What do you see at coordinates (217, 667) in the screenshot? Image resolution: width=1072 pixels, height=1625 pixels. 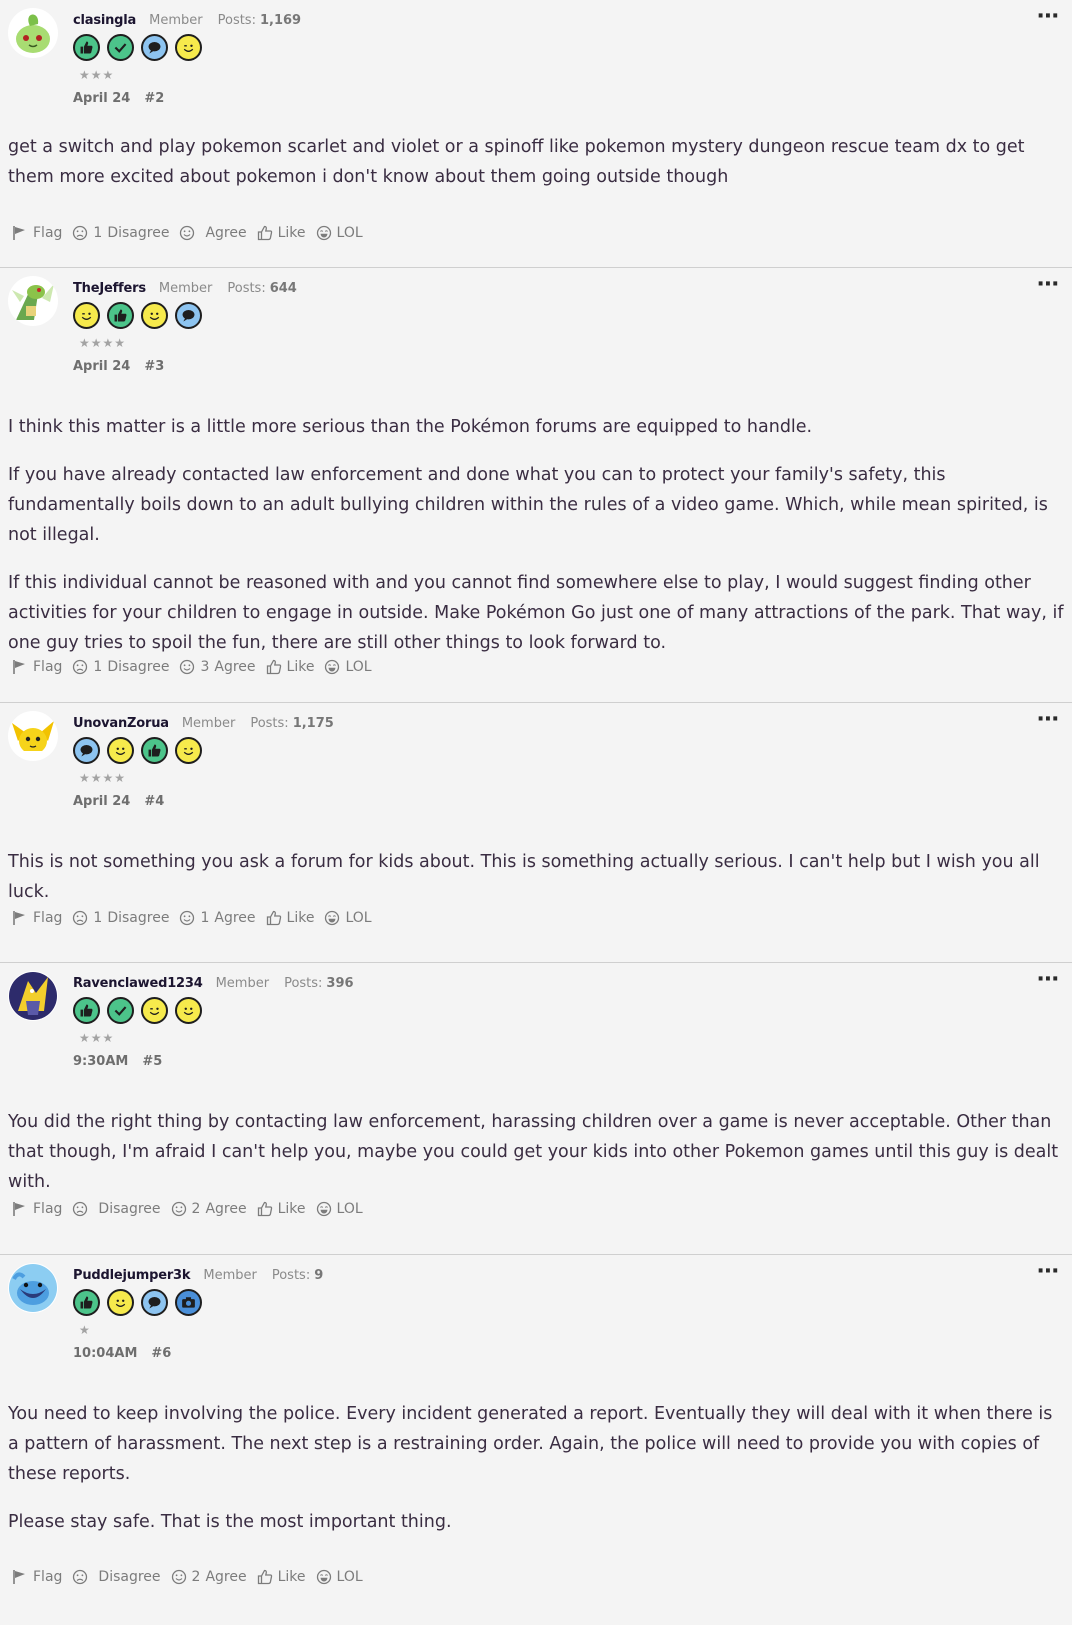 I see `agree-button: 3 Agree` at bounding box center [217, 667].